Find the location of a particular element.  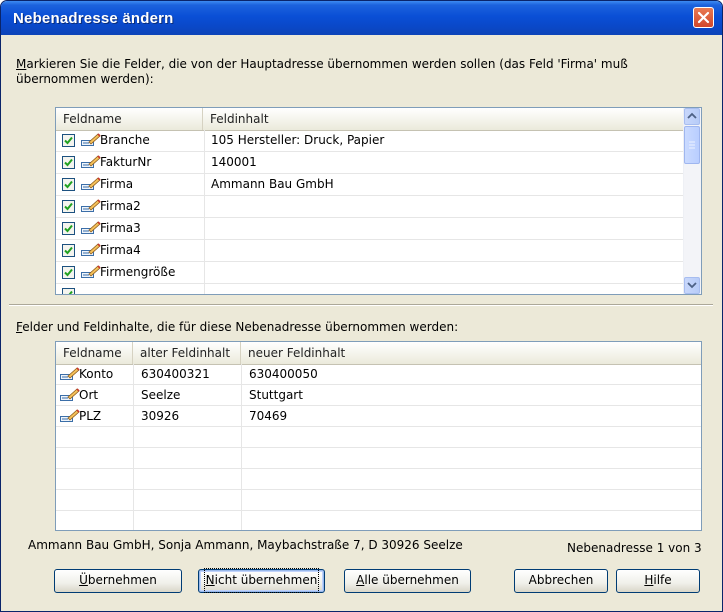

field-name: Branche is located at coordinates (125, 140).